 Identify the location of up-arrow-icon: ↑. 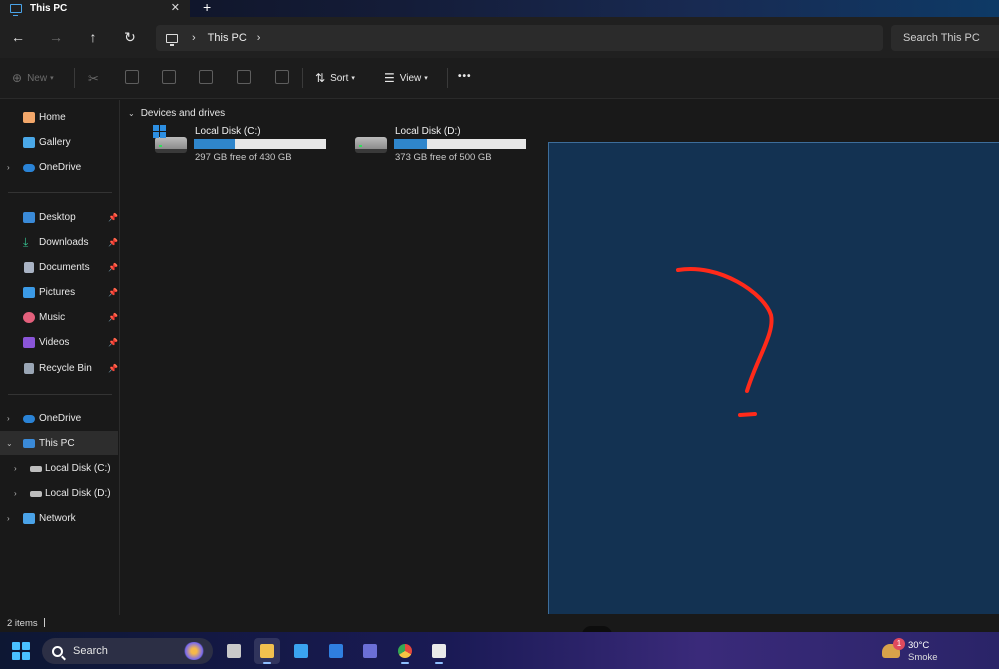
(93, 37).